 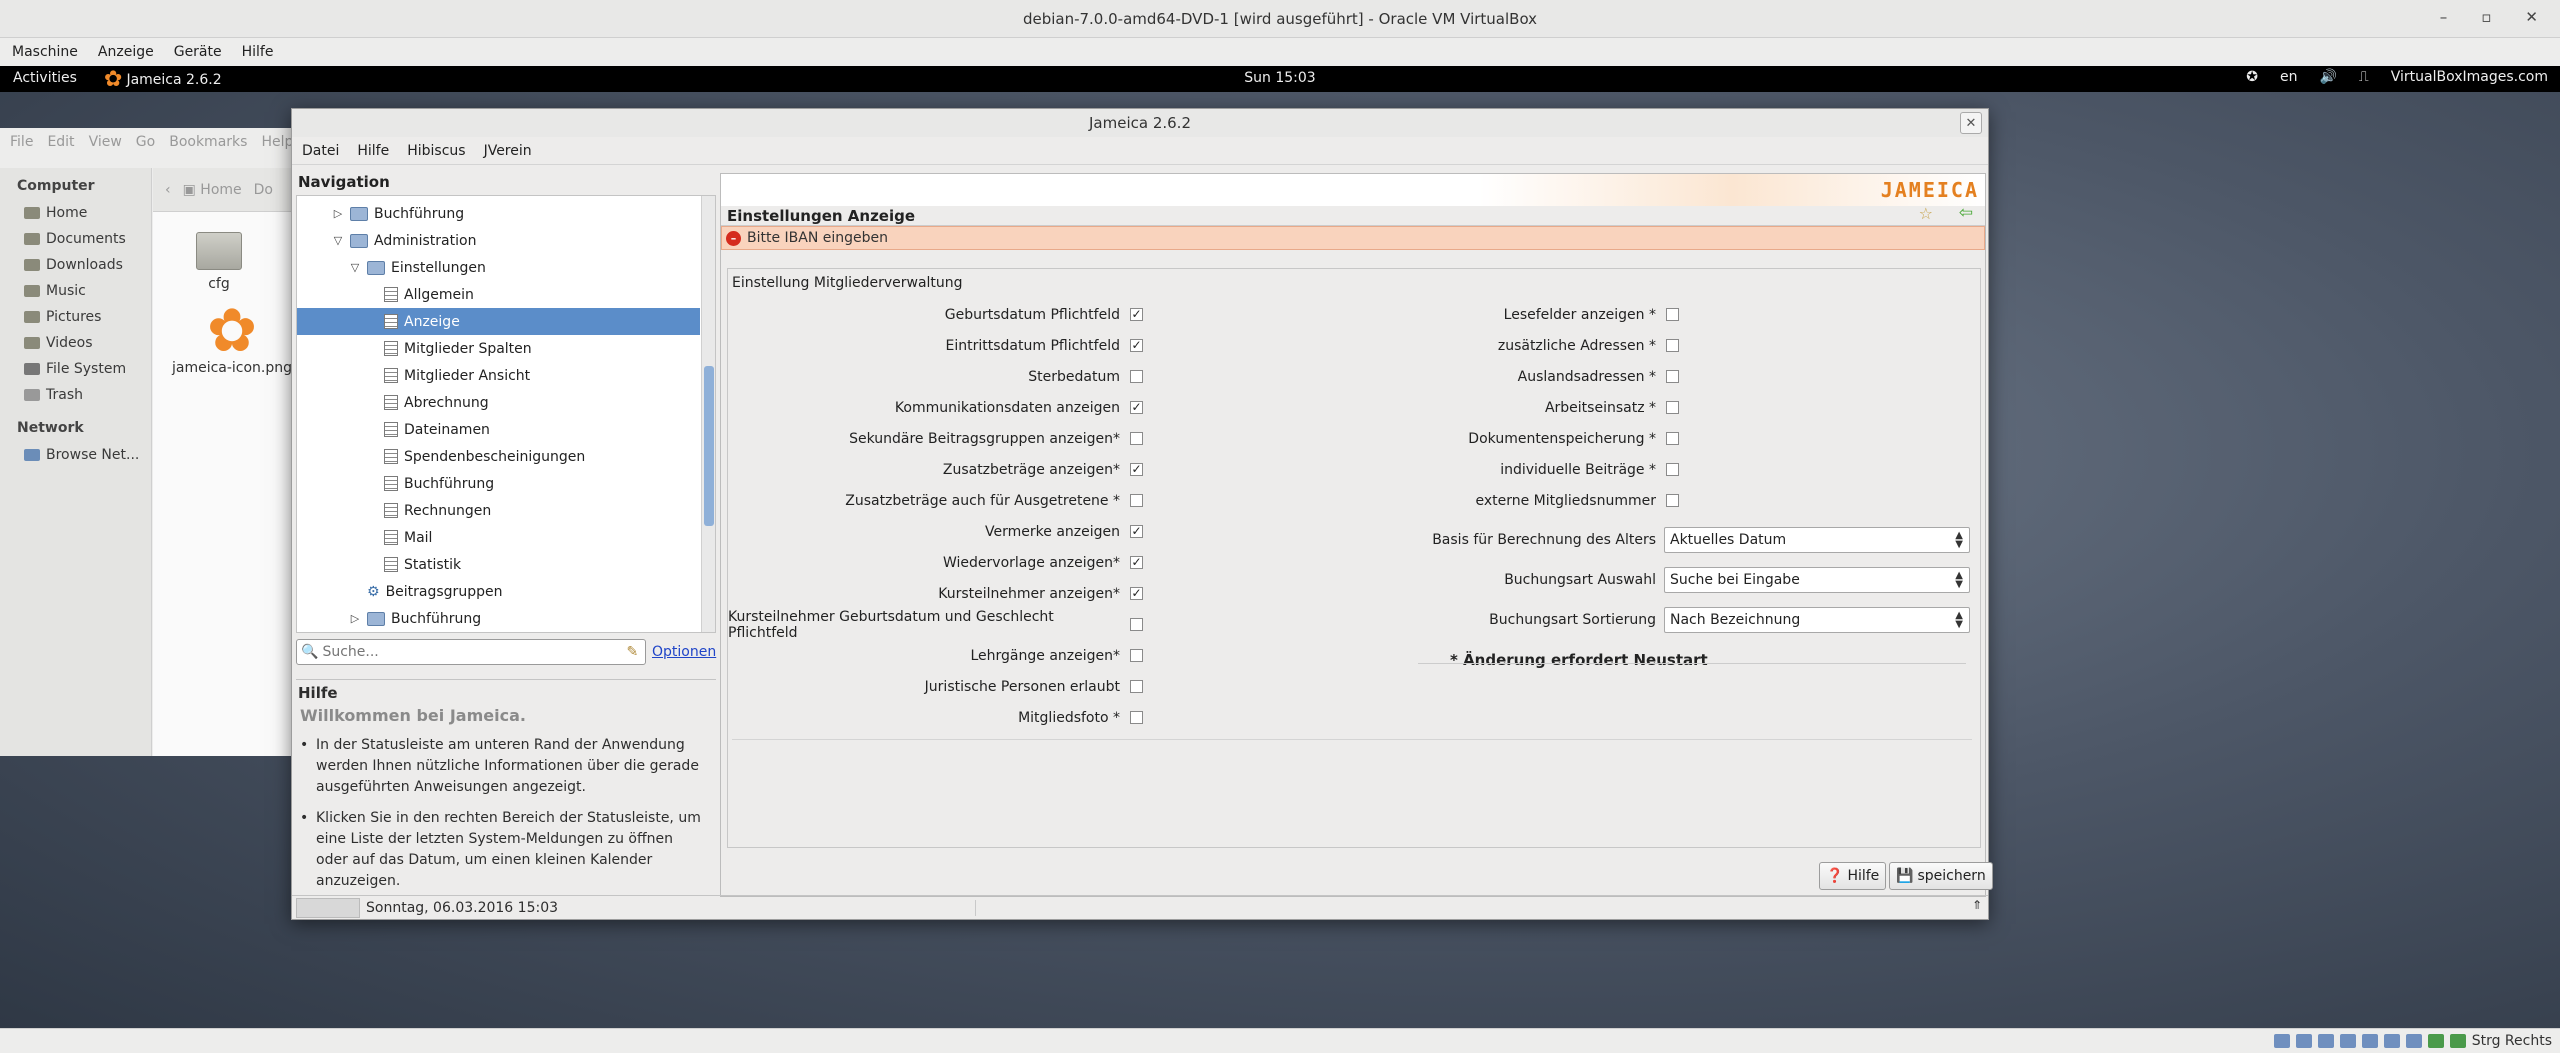 What do you see at coordinates (75, 317) in the screenshot?
I see `place-pictures: Pictures` at bounding box center [75, 317].